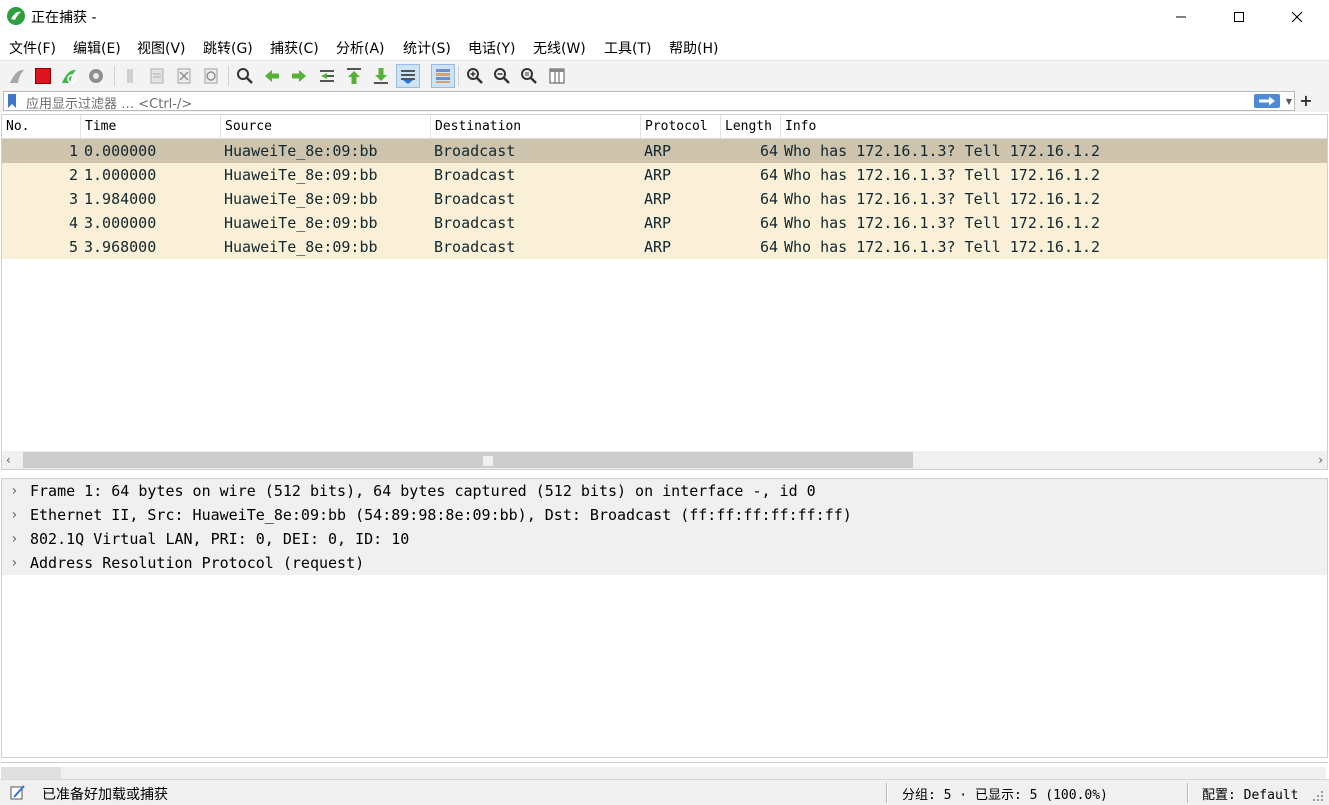  I want to click on scroll-right-icon: ›, so click(1317, 460).